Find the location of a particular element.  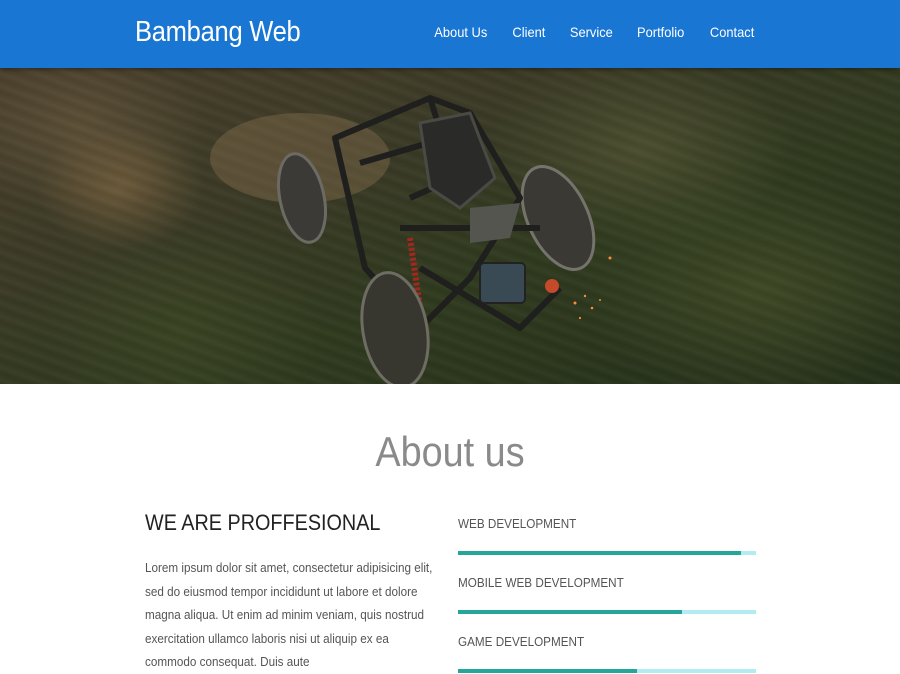

wheel-rear-right is located at coordinates (558, 218).